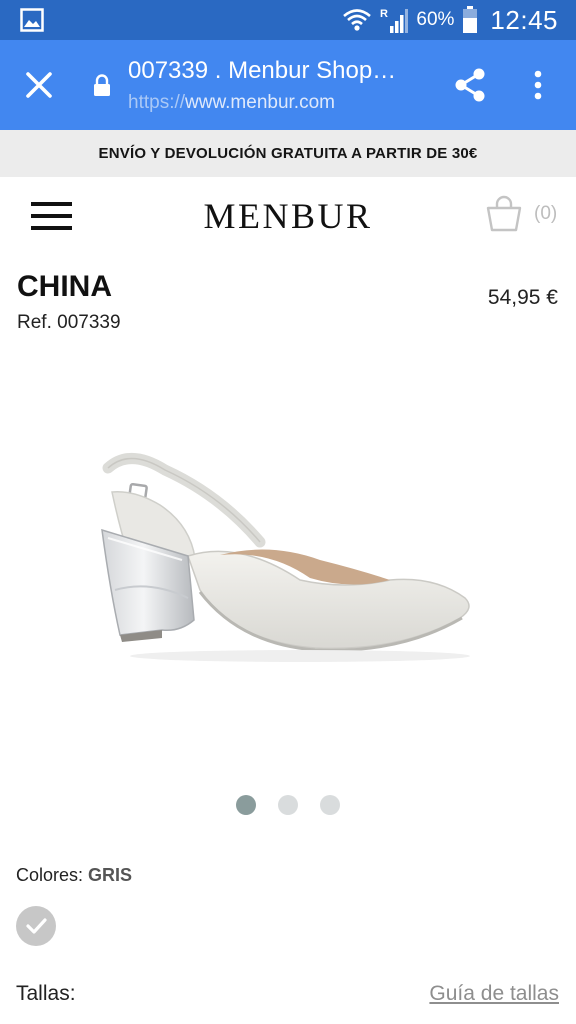  What do you see at coordinates (64, 286) in the screenshot?
I see `product-name: CHINA` at bounding box center [64, 286].